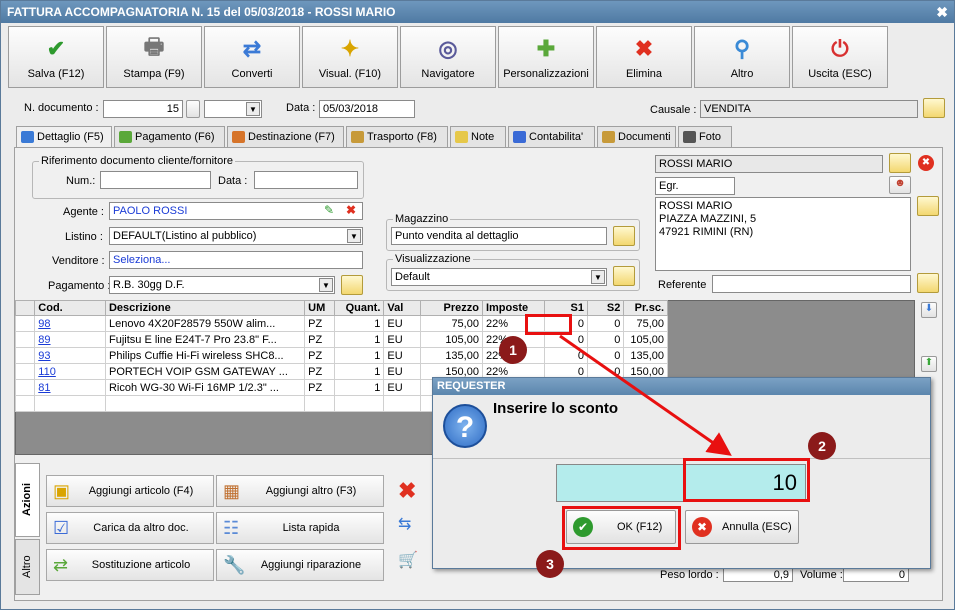  What do you see at coordinates (645, 395) in the screenshot?
I see `annotation-arrow` at bounding box center [645, 395].